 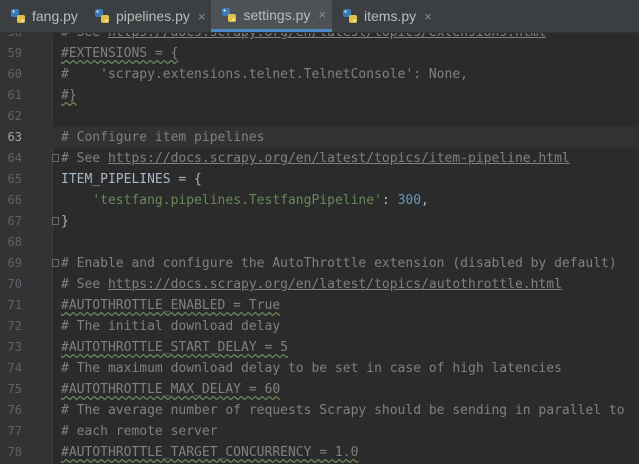 I want to click on code-line: 68, so click(x=319, y=242).